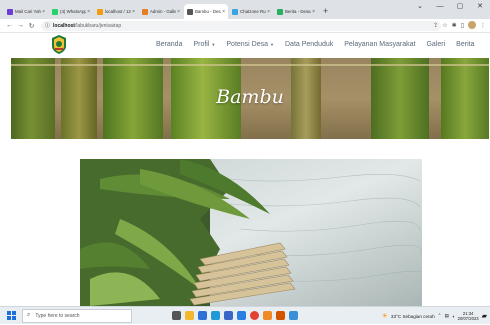 The image size is (490, 325). I want to click on minimize-button: —, so click(440, 7).